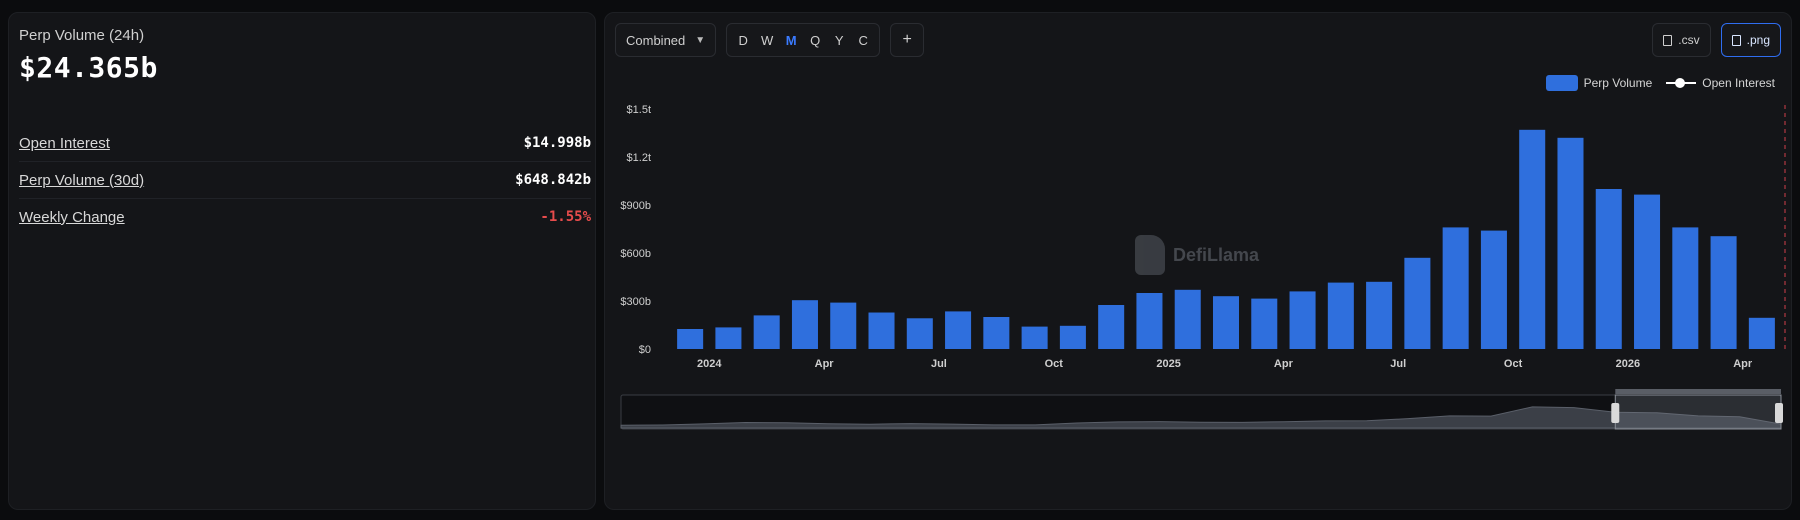  I want to click on x-tick-label: 2025, so click(1168, 364).